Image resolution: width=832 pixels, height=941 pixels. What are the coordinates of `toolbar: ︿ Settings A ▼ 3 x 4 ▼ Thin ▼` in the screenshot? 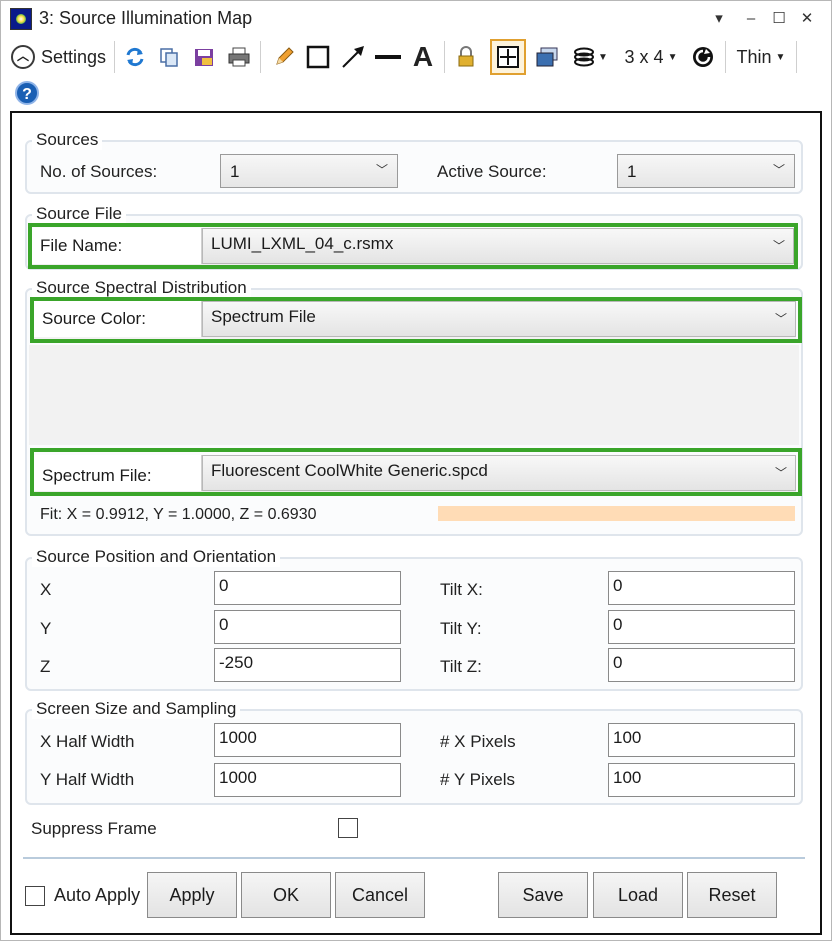 It's located at (416, 58).